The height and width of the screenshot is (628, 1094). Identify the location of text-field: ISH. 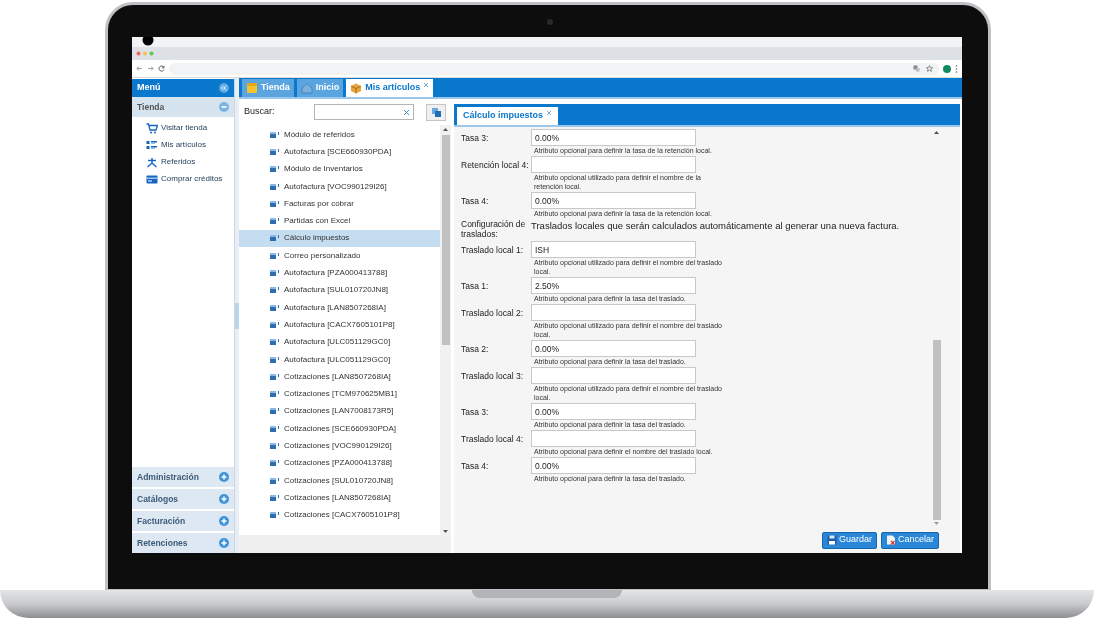
(613, 249).